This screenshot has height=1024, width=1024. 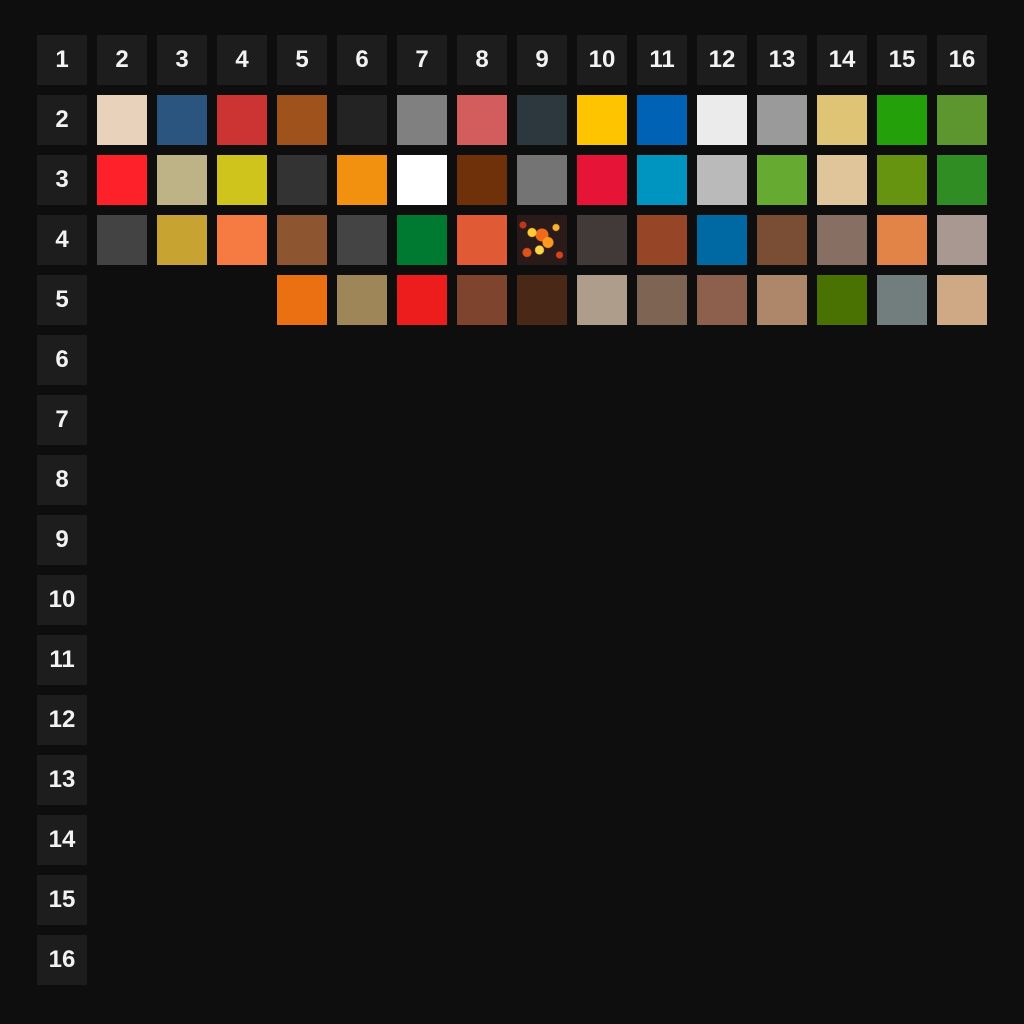 I want to click on row-header-15: 15, so click(x=62, y=900).